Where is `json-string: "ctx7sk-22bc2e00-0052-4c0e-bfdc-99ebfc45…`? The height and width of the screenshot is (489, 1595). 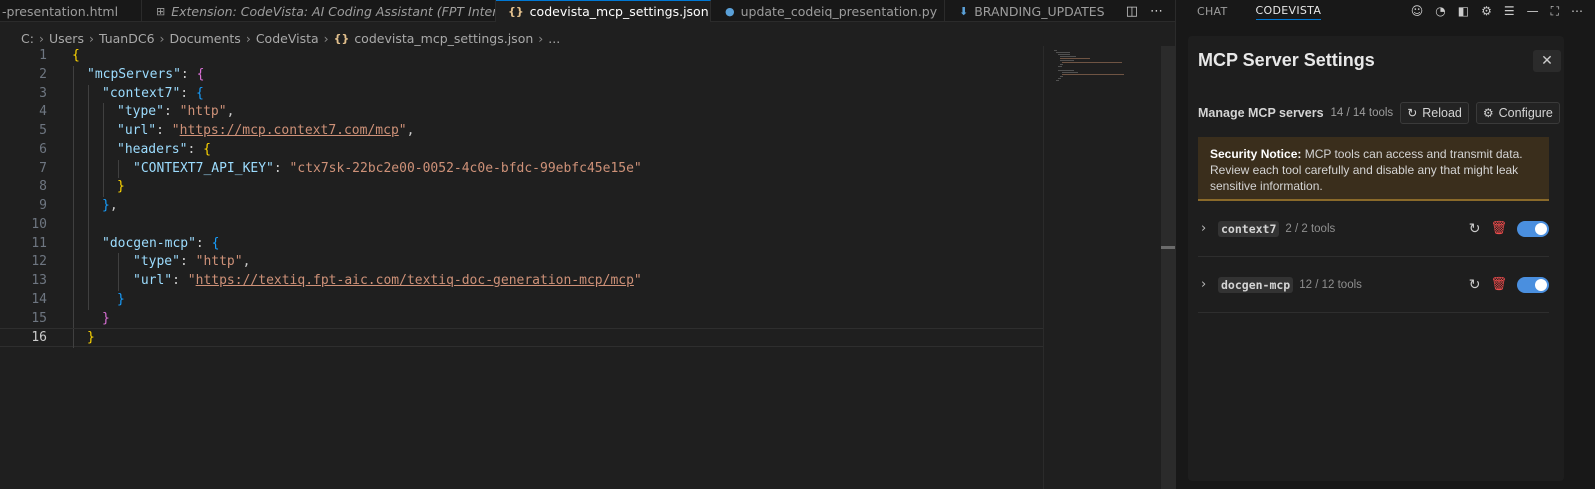 json-string: "ctx7sk-22bc2e00-0052-4c0e-bfdc-99ebfc45… is located at coordinates (465, 168).